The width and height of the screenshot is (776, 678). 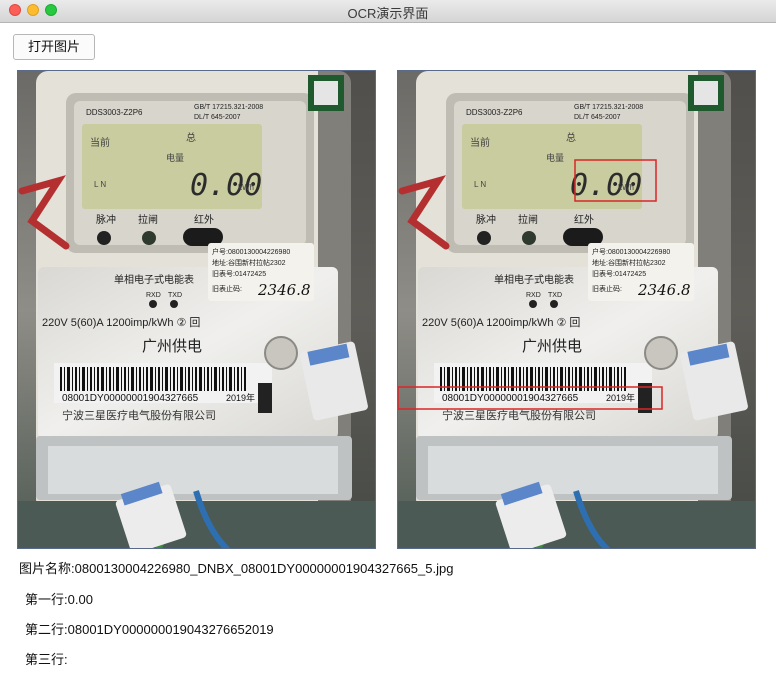 What do you see at coordinates (170, 629) in the screenshot?
I see `row2-value: 08001DY000000019043276652019` at bounding box center [170, 629].